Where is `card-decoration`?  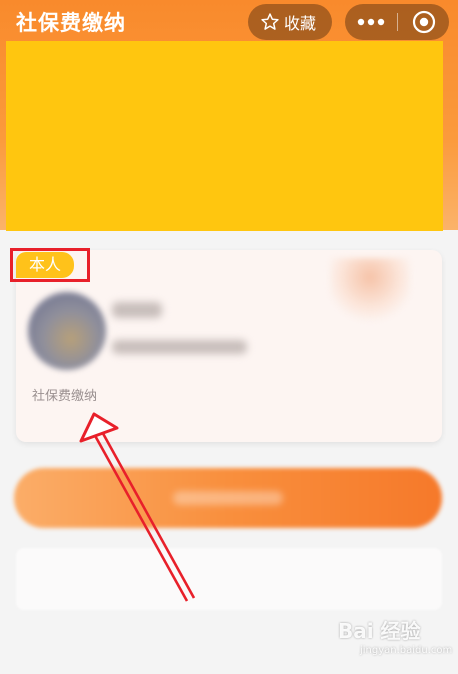
card-decoration is located at coordinates (370, 290).